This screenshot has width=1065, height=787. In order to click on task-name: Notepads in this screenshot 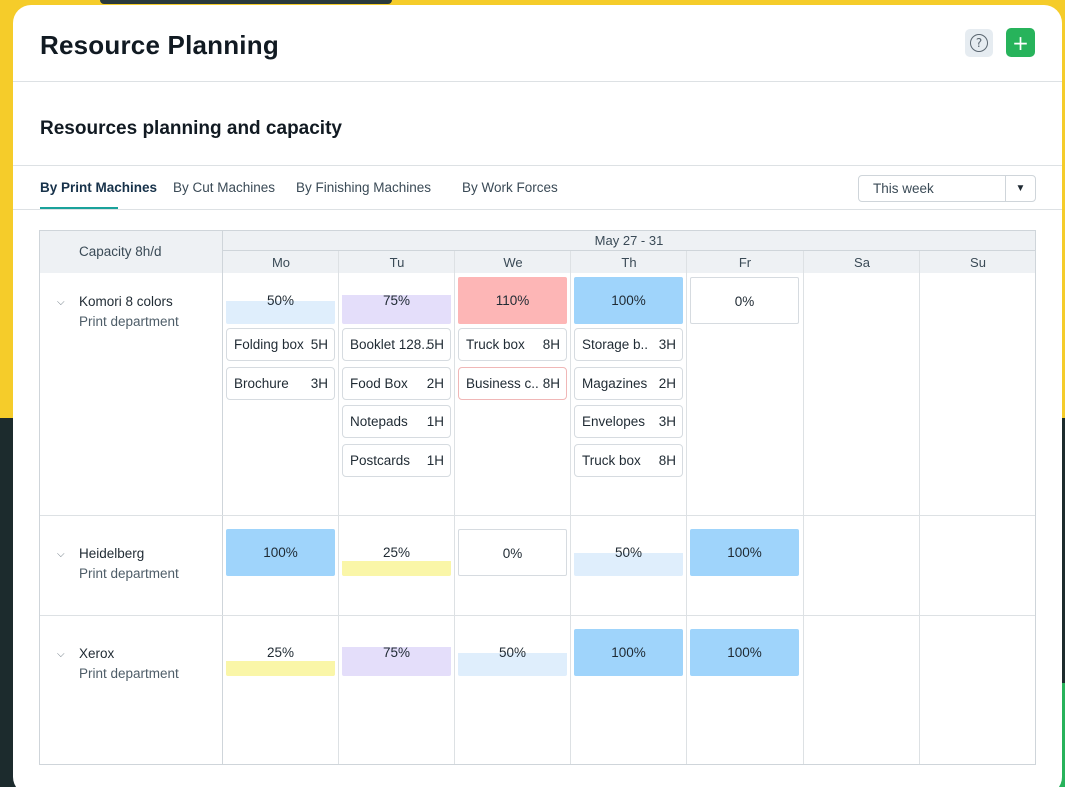, I will do `click(379, 421)`.